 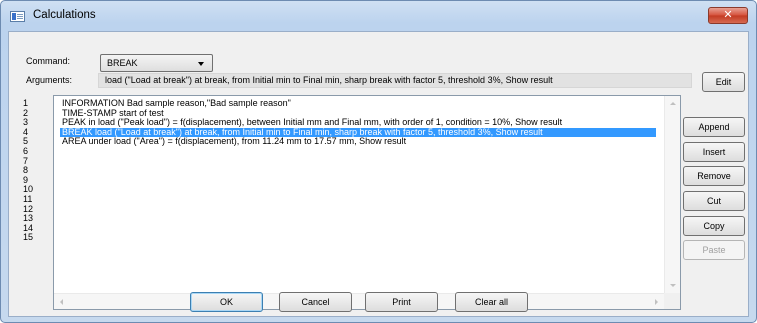 I want to click on command-value: BREAK, so click(x=122, y=63).